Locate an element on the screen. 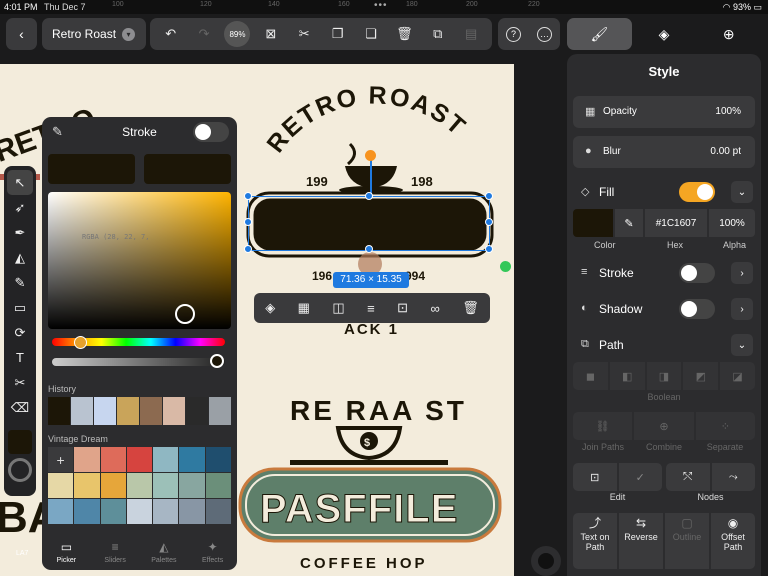  tab-palettes: ◭ Palettes is located at coordinates (164, 551).